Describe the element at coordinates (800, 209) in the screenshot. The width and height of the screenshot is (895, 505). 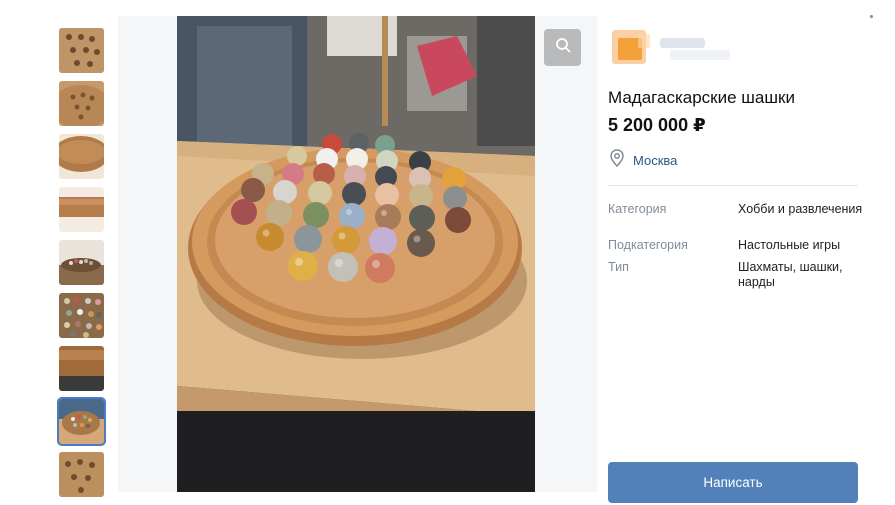
I see `property-value-category: Хобби и развлечения` at that location.